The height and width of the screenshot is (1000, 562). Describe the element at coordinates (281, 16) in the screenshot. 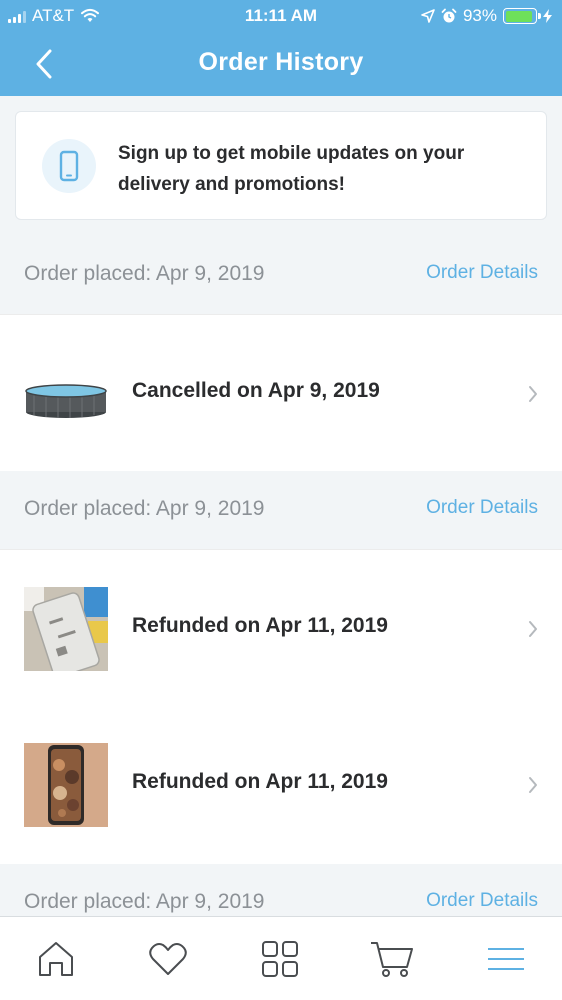

I see `status-bar: AT&T 11:11 AM 93%` at that location.